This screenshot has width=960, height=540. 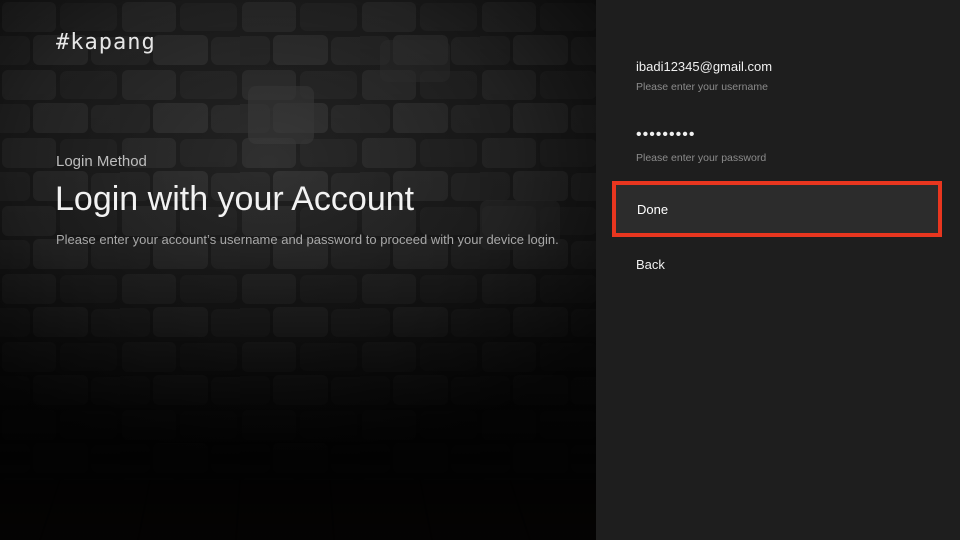 I want to click on app-logo: #kapang, so click(x=106, y=42).